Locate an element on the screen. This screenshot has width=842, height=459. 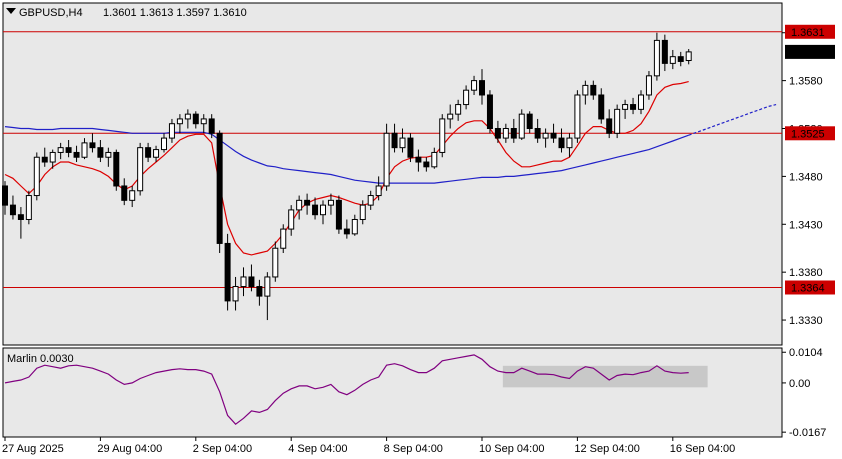
time-tick-label: 12 Sep 04:00 is located at coordinates (606, 449).